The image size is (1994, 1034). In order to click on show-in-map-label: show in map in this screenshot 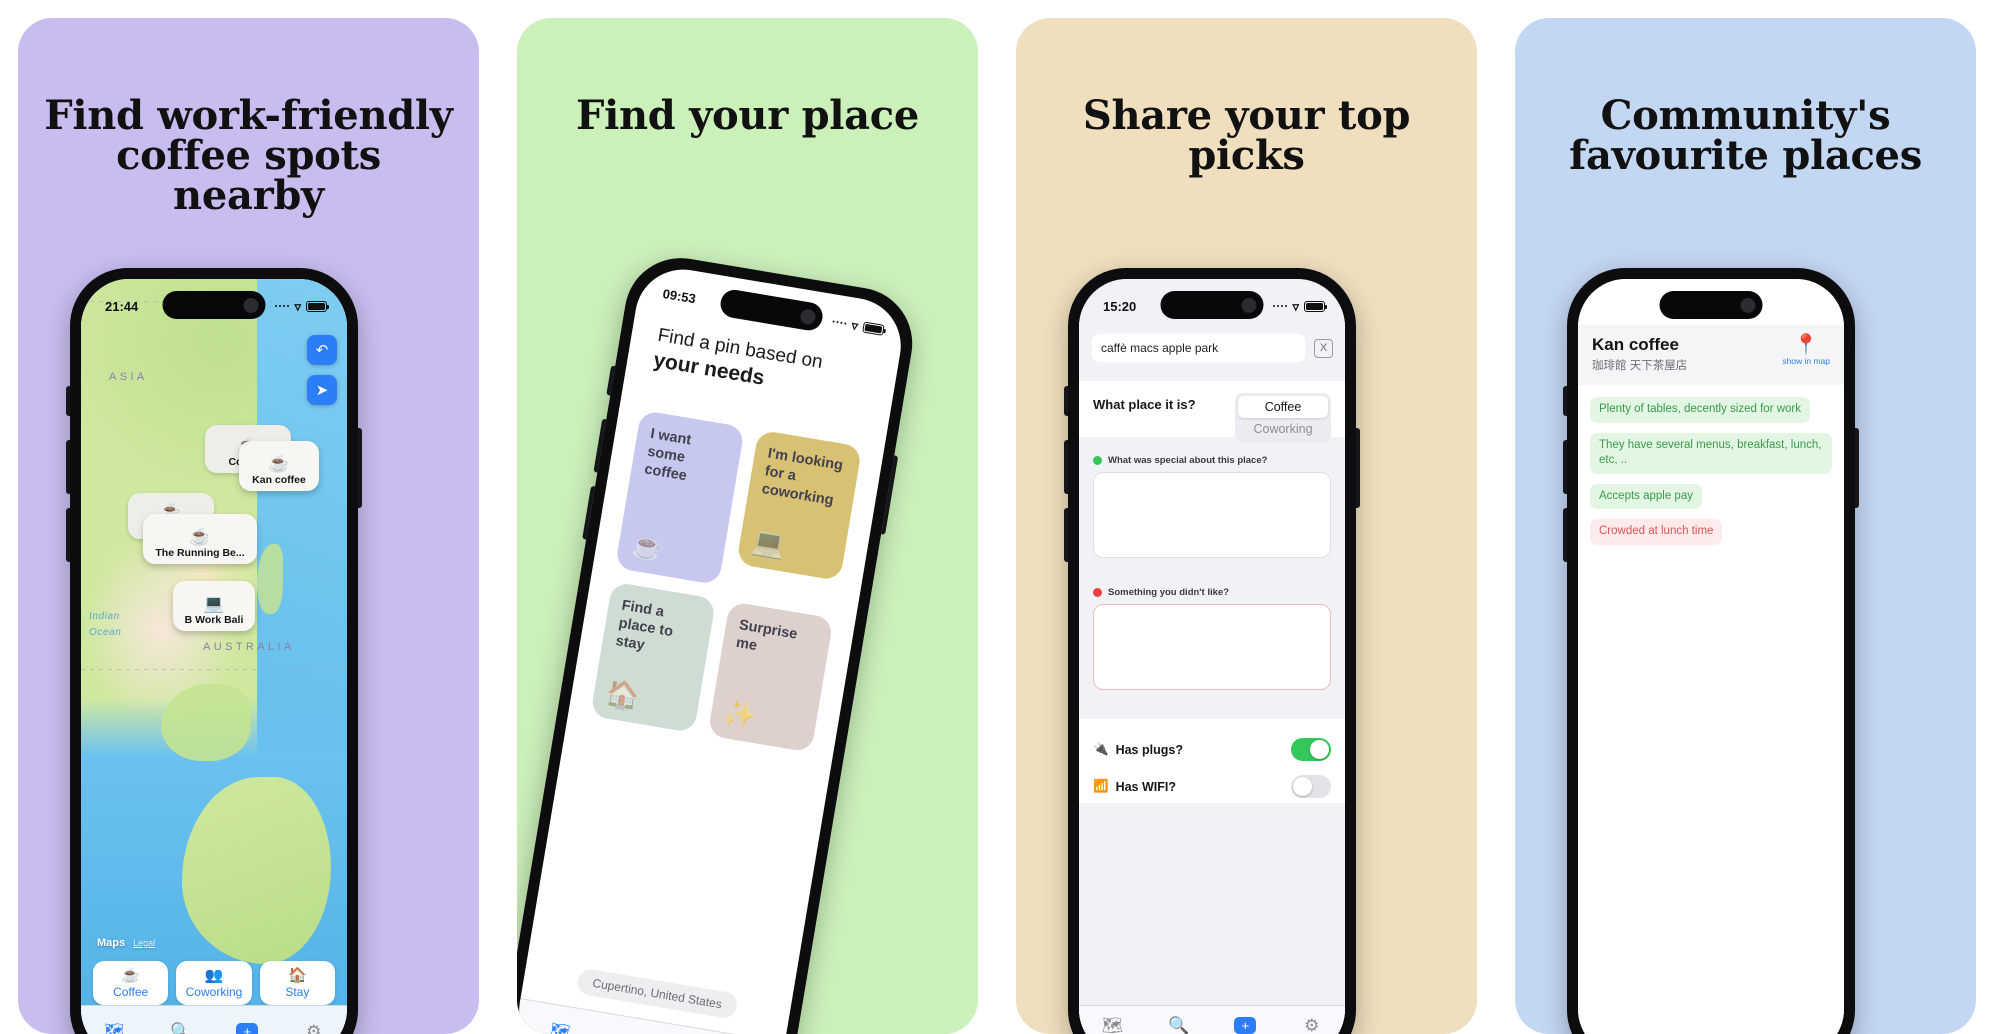, I will do `click(1806, 361)`.